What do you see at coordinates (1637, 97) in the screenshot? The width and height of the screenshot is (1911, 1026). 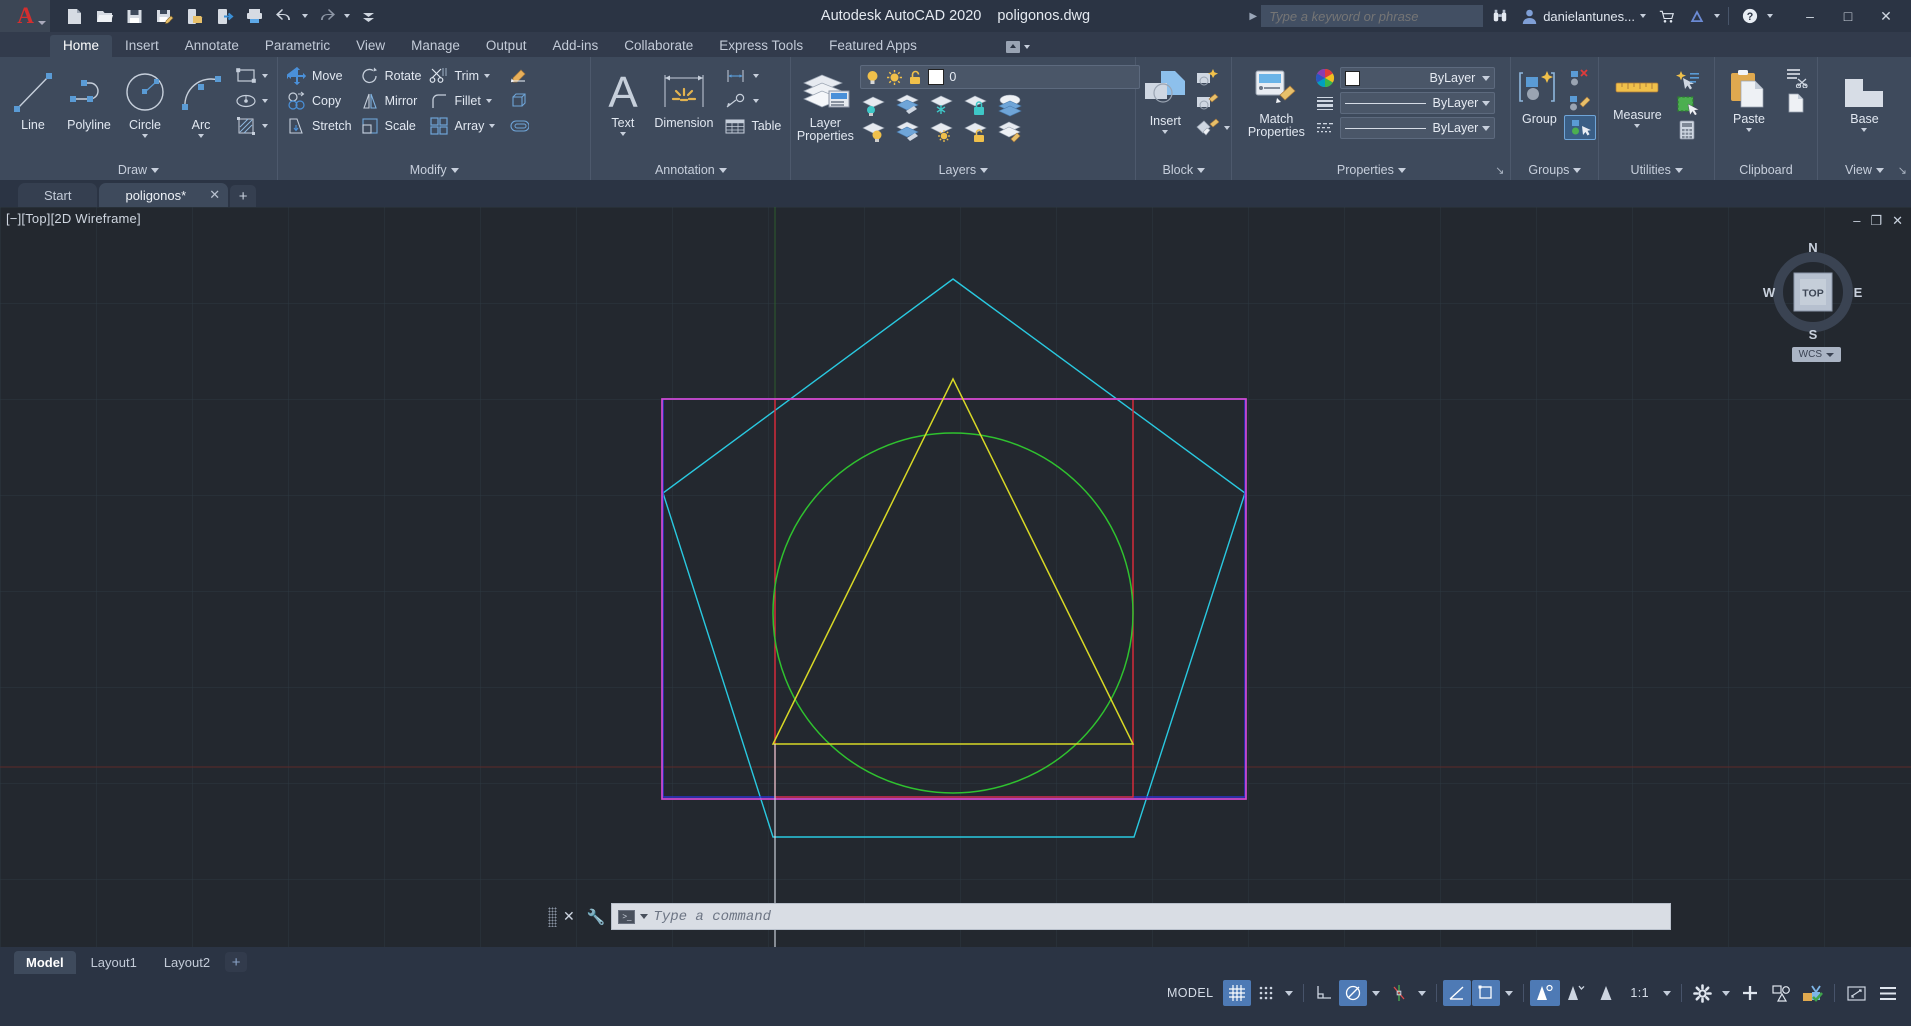 I see `measure-button: Measure` at bounding box center [1637, 97].